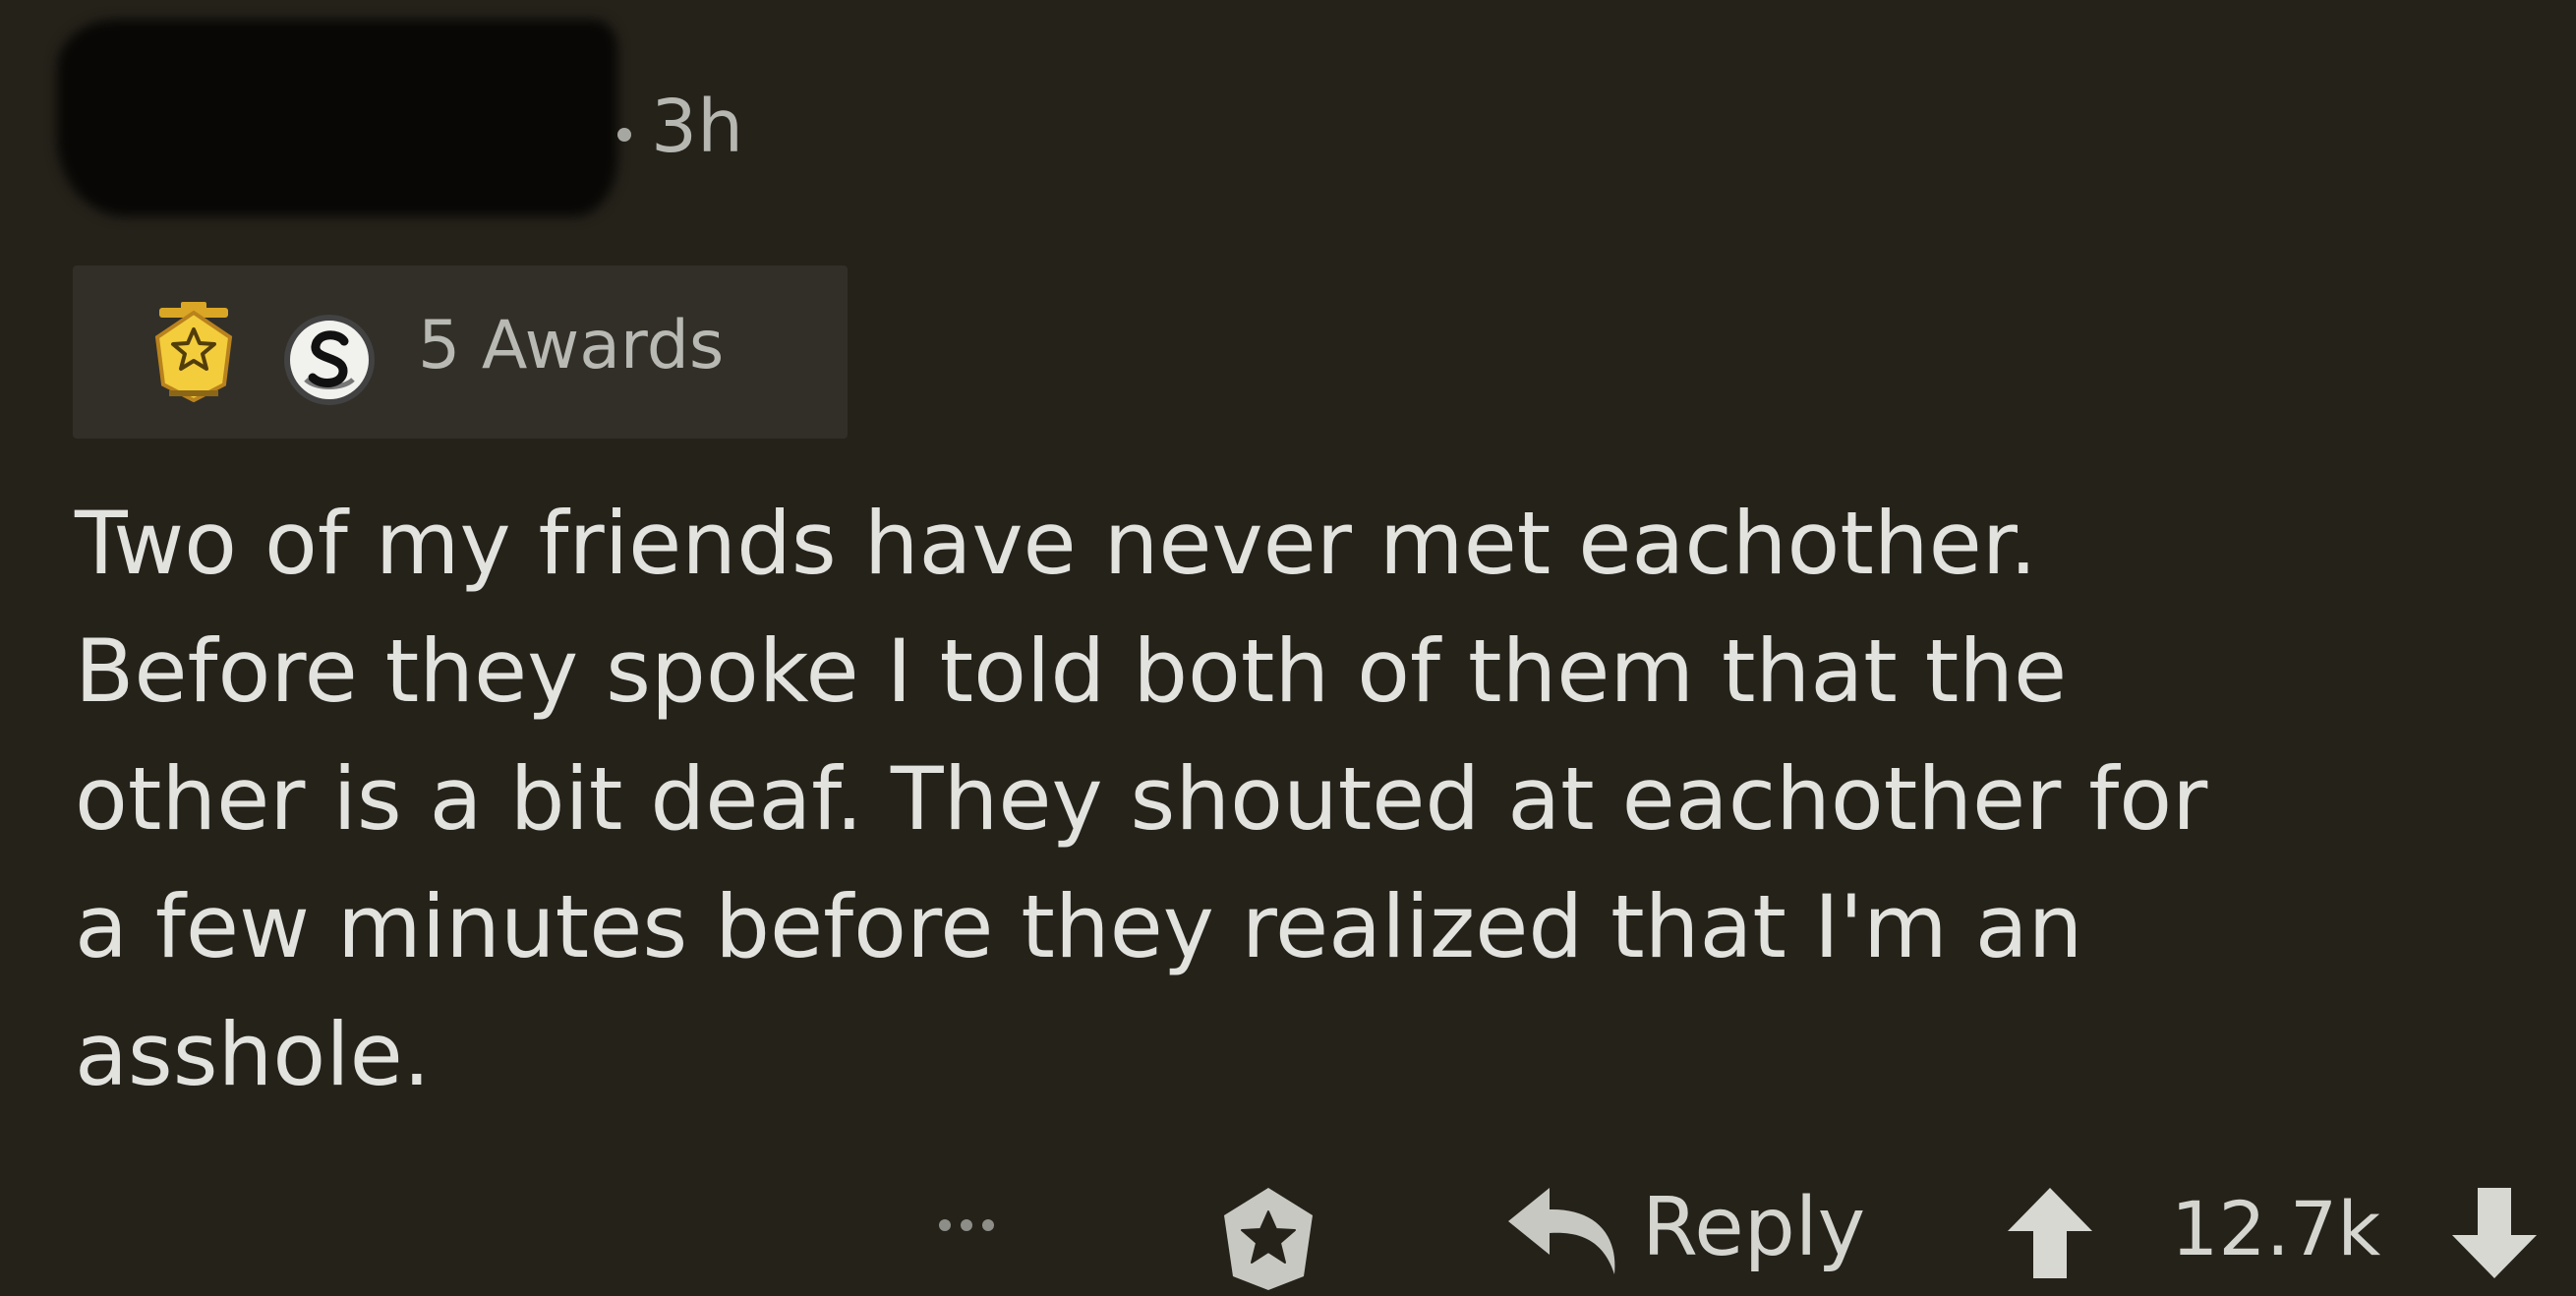 This screenshot has width=2576, height=1296. Describe the element at coordinates (2276, 1228) in the screenshot. I see `vote-score: 12.7k` at that location.